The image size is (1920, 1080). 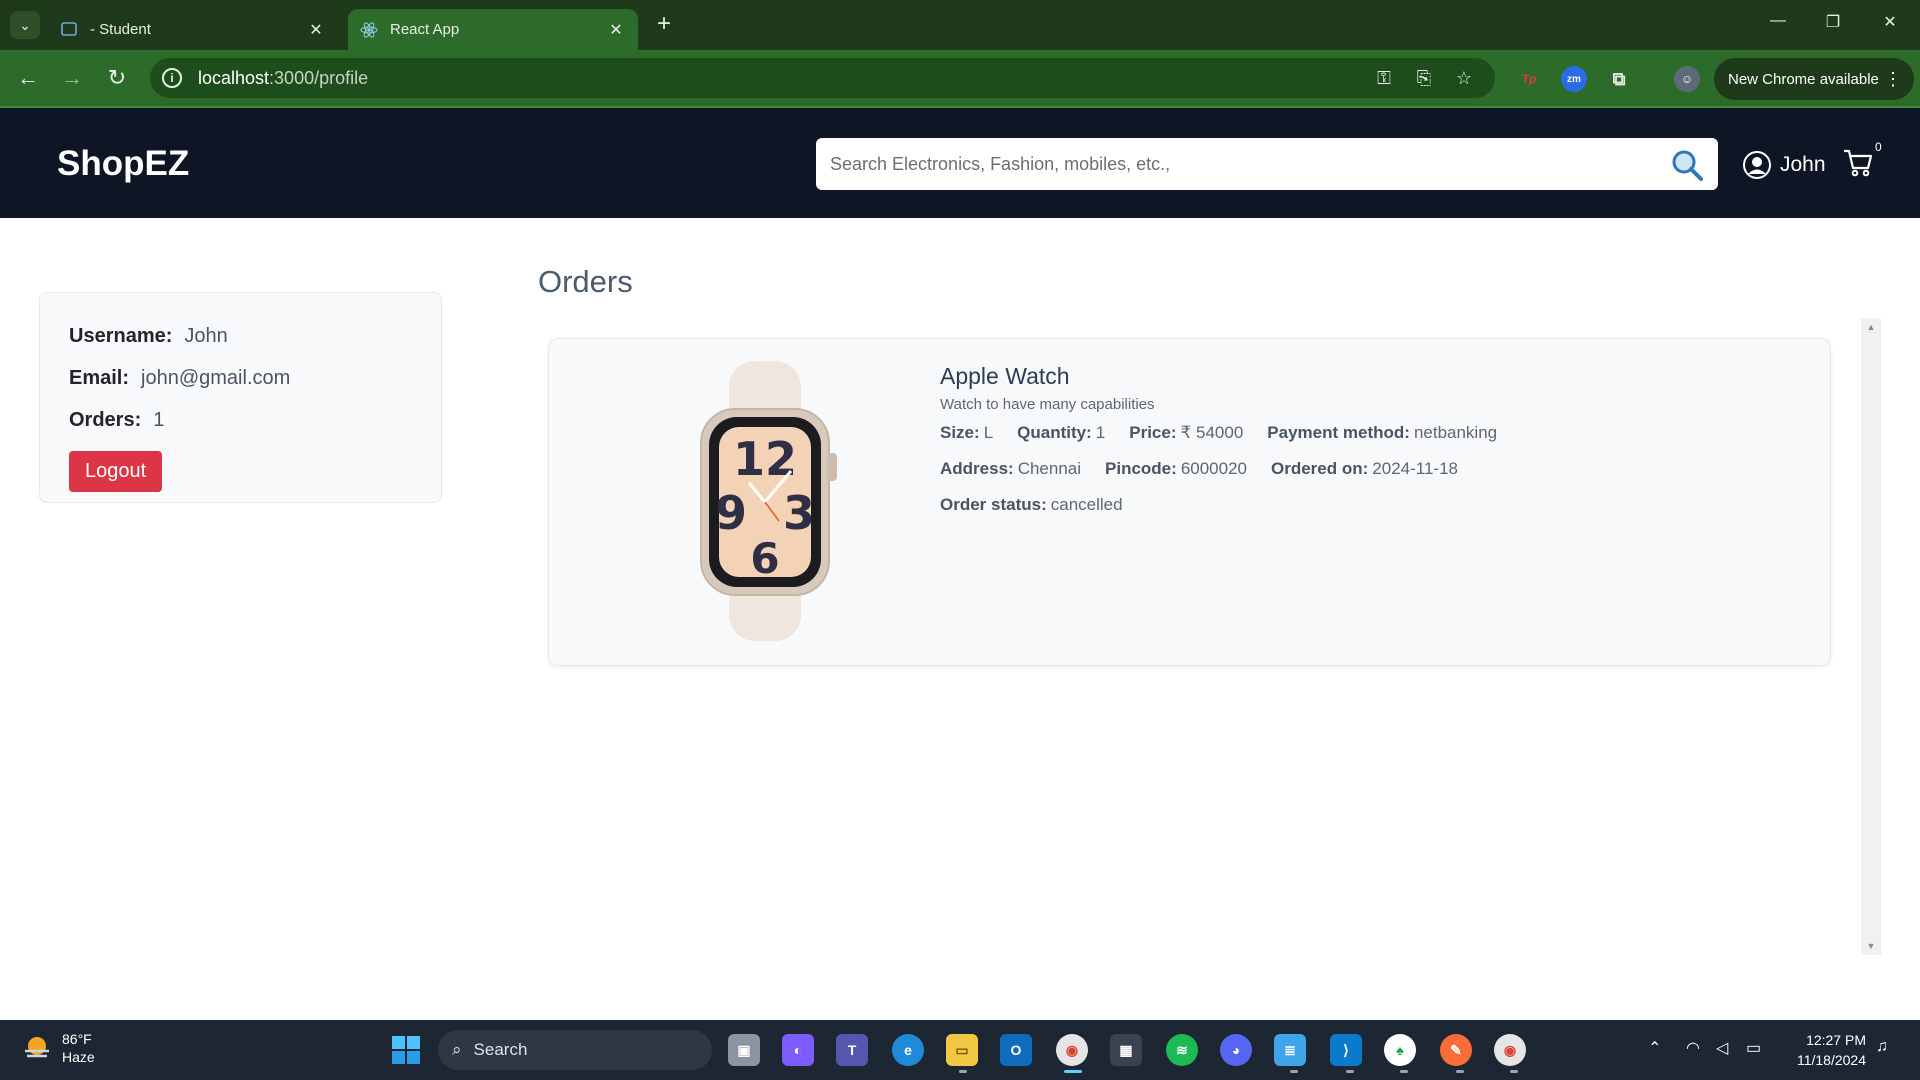 What do you see at coordinates (1722, 1048) in the screenshot?
I see `volume-icon: ◁` at bounding box center [1722, 1048].